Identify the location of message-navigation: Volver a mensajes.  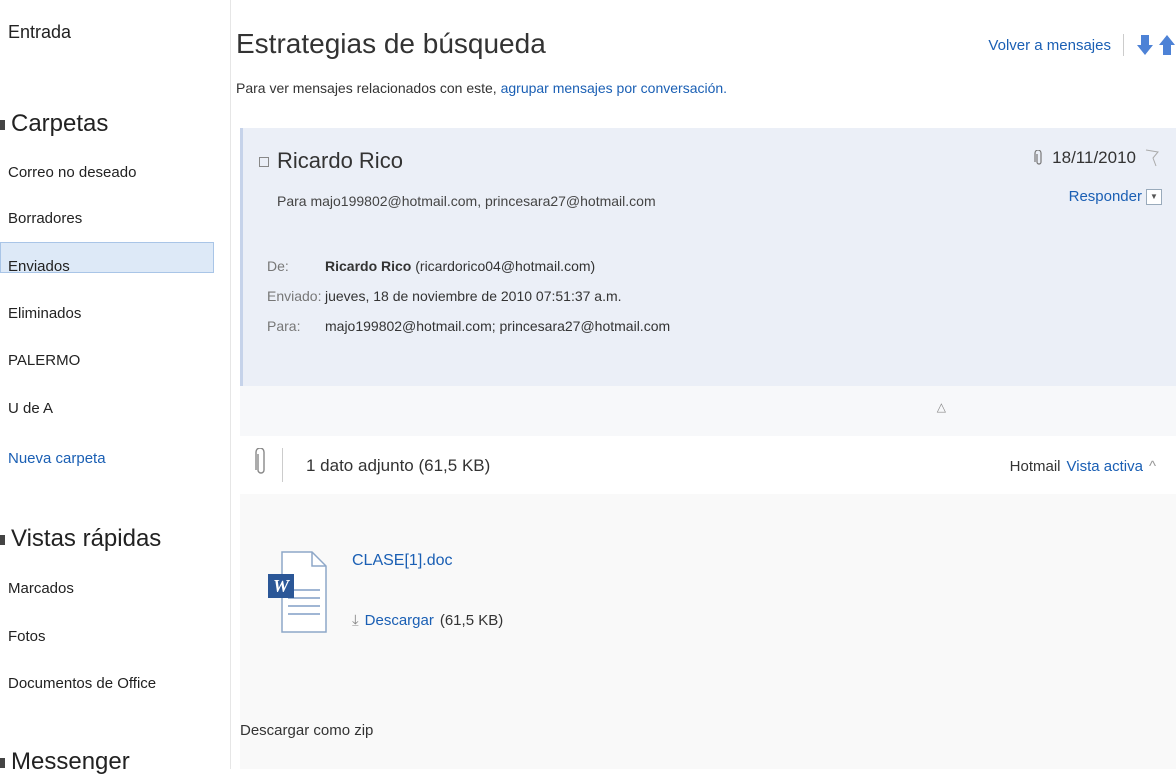
(1082, 45).